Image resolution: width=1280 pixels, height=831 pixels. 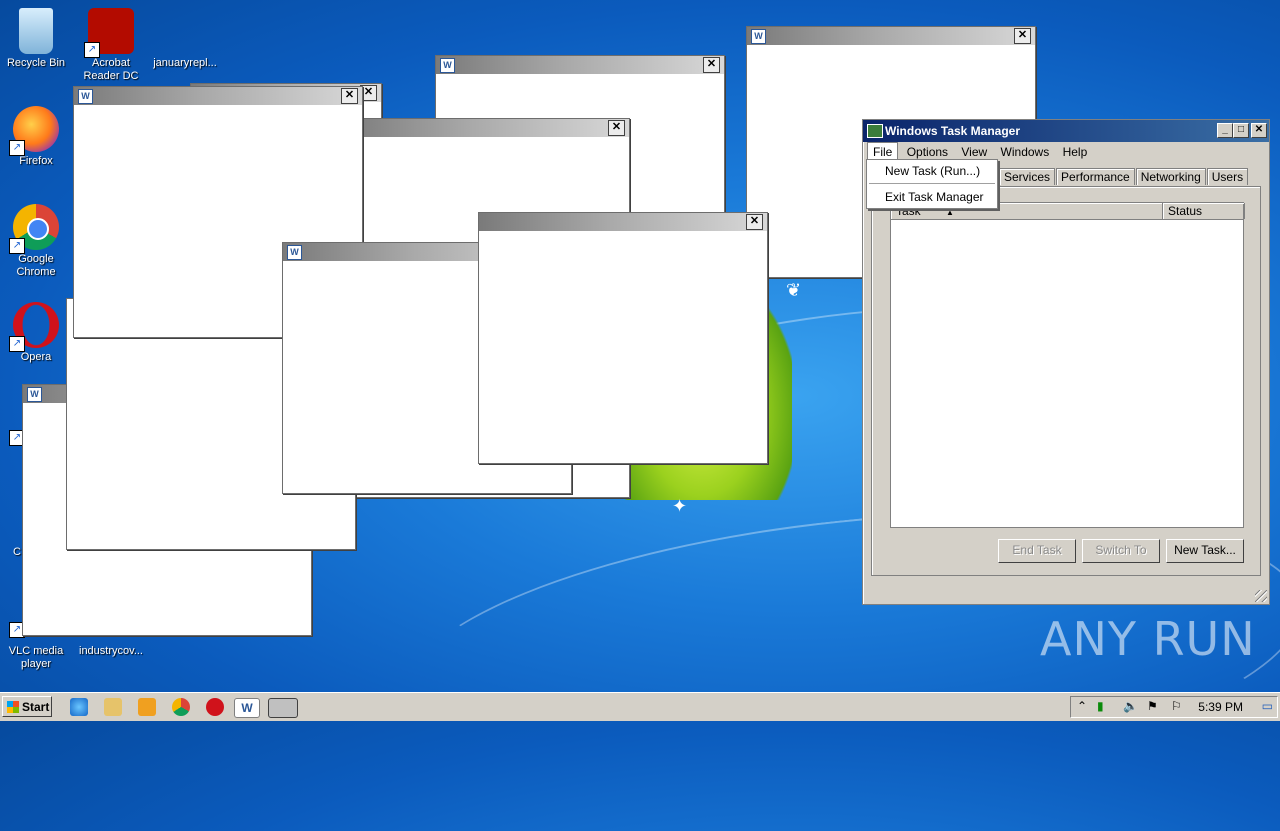 I want to click on explorer-icon, so click(x=113, y=707).